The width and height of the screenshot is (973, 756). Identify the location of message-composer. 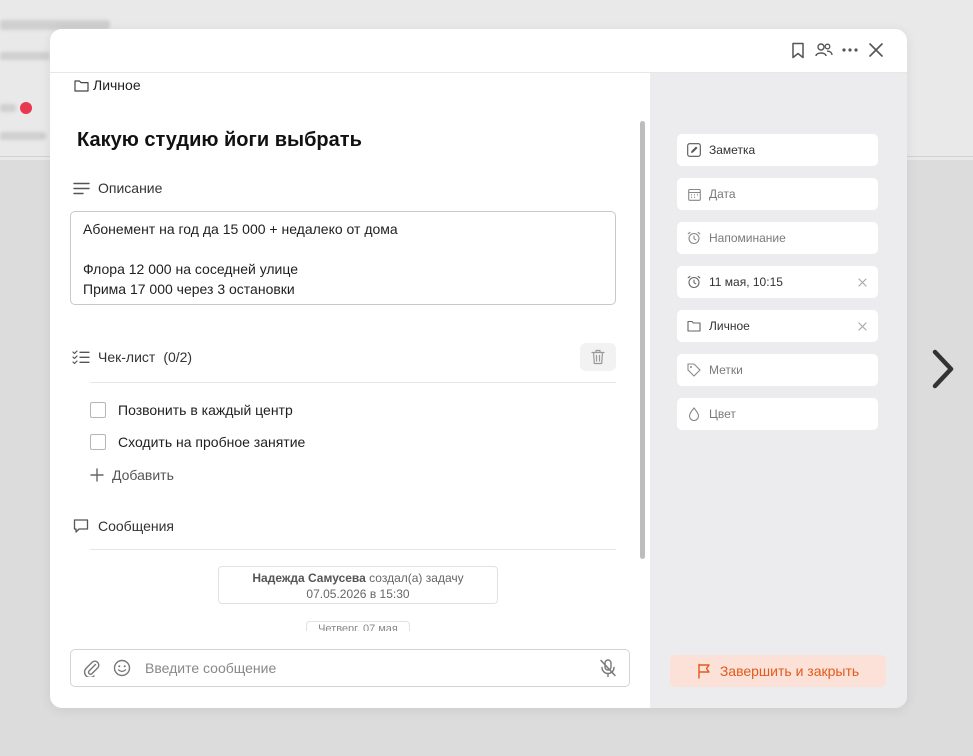
(350, 668).